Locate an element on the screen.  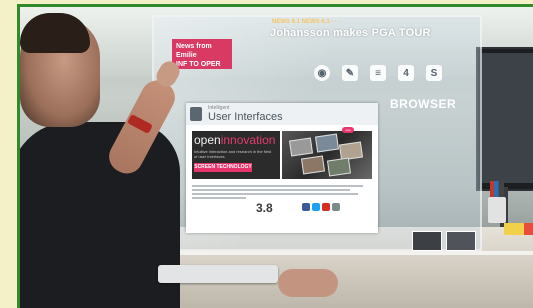
thumbnail-strip is located at coordinates (444, 241).